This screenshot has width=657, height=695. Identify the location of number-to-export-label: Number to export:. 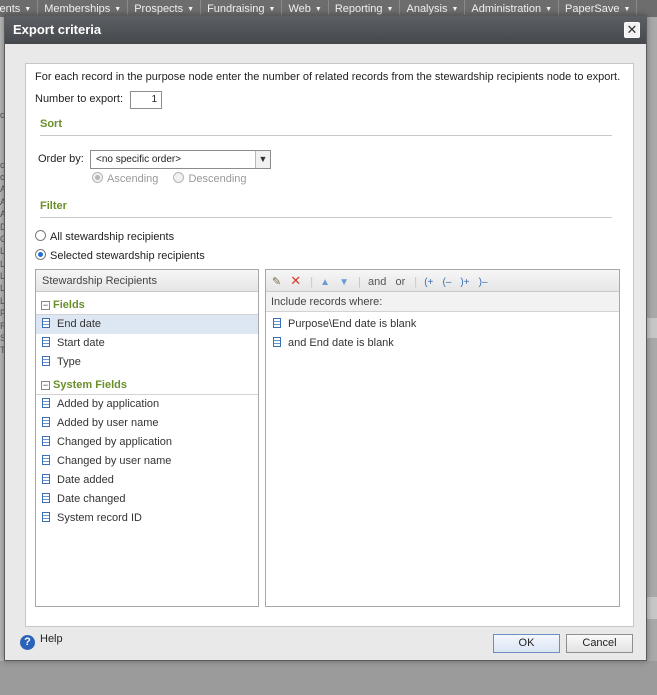
(79, 99).